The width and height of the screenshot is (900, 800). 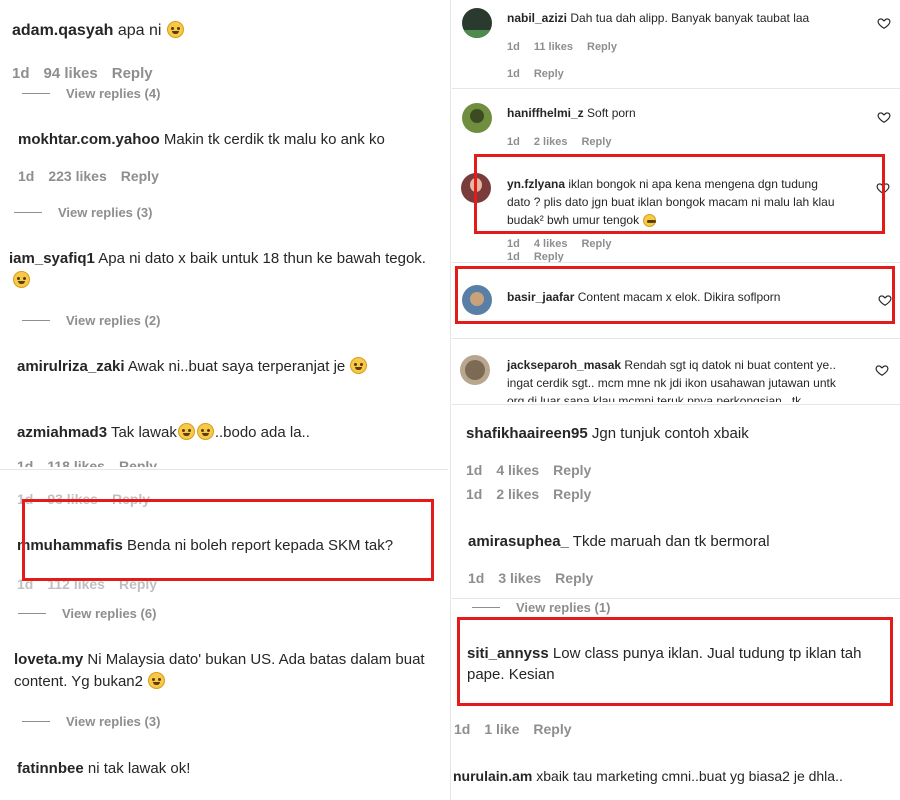 What do you see at coordinates (109, 613) in the screenshot?
I see `view-replies-label: View replies (6)` at bounding box center [109, 613].